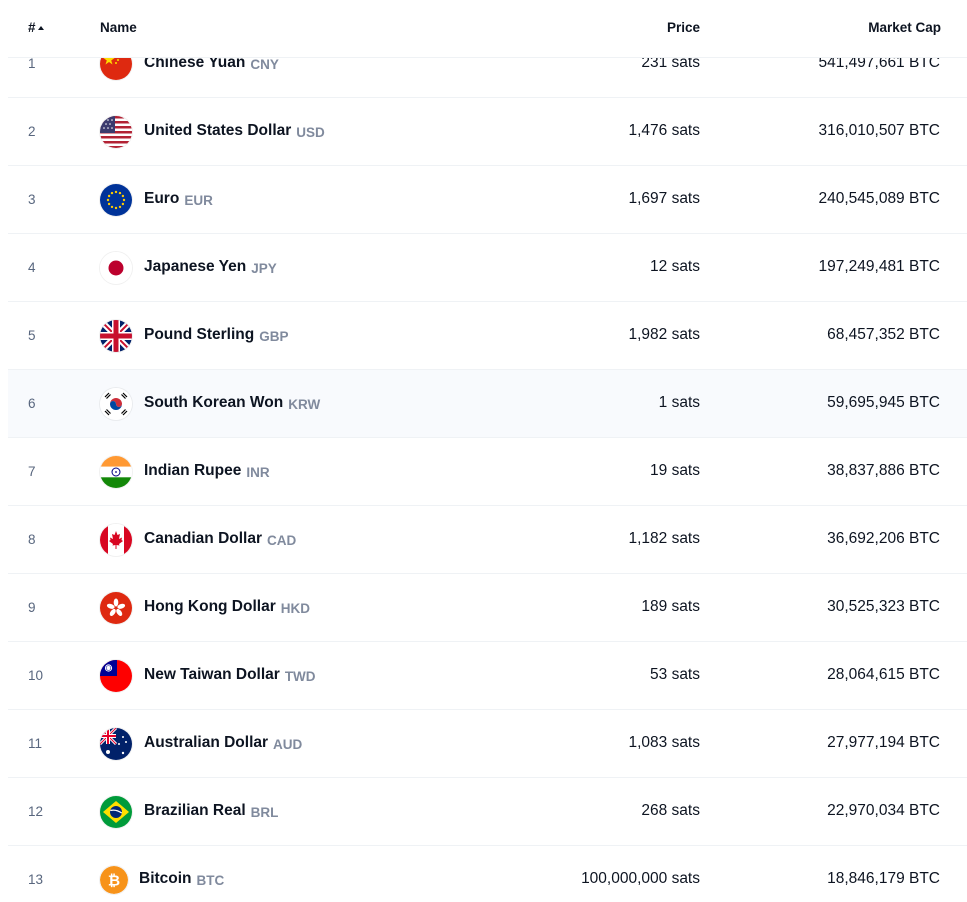 This screenshot has width=967, height=902. I want to click on row-rank: 4, so click(32, 267).